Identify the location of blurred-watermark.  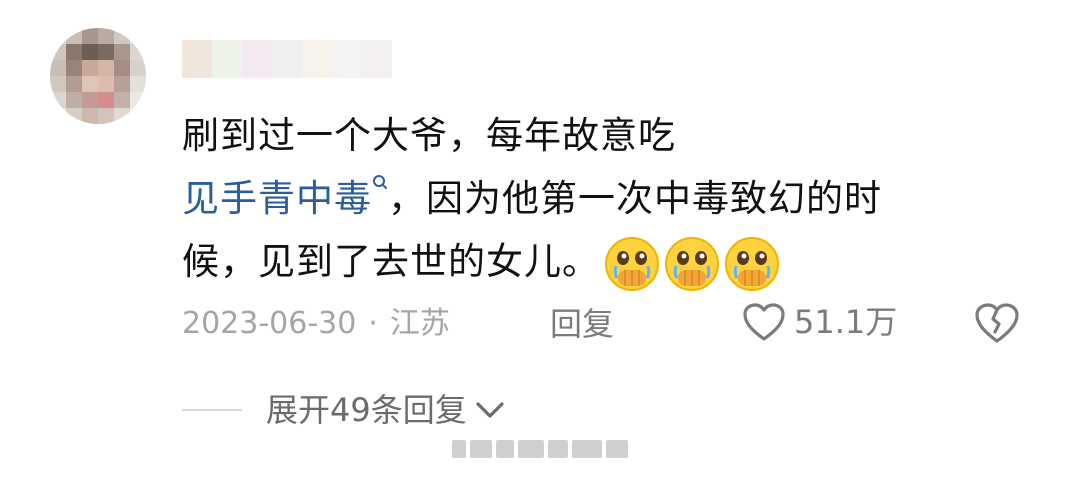
(542, 449).